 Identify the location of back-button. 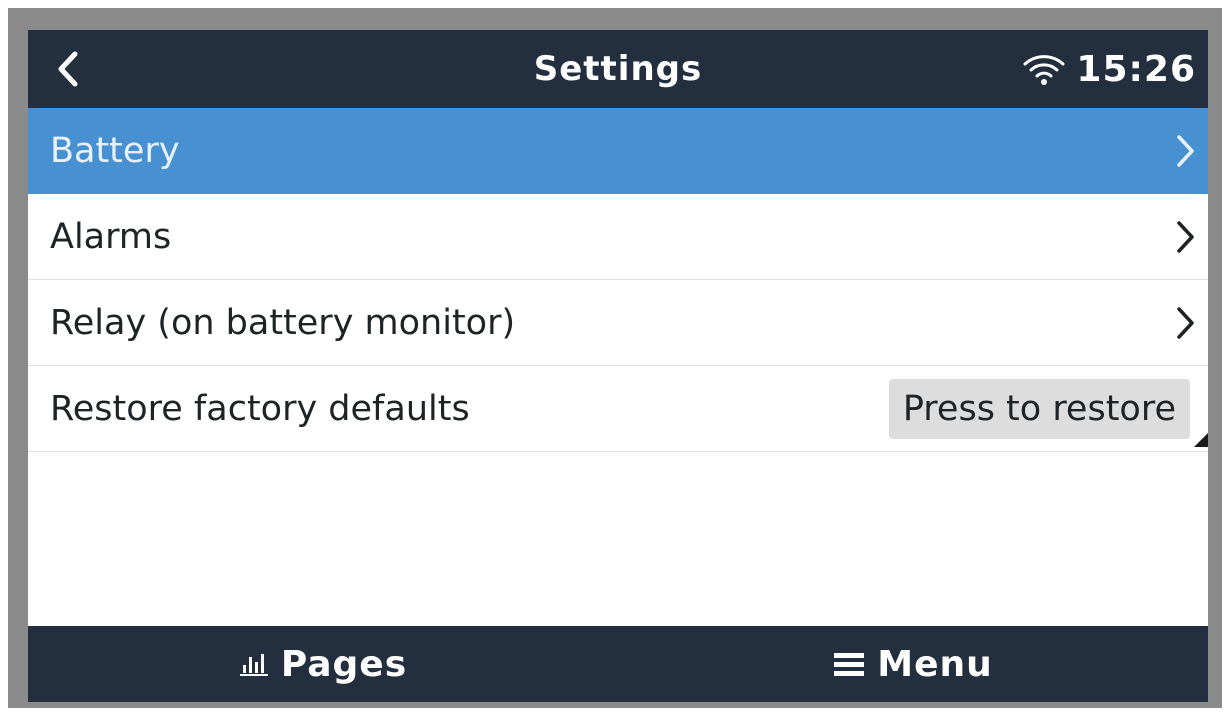
(68, 69).